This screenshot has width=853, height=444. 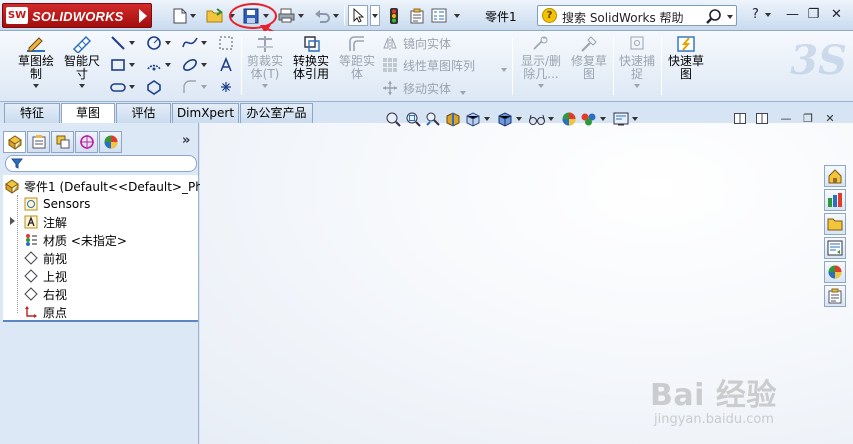 What do you see at coordinates (86, 142) in the screenshot?
I see `dimxpert-manager-tab` at bounding box center [86, 142].